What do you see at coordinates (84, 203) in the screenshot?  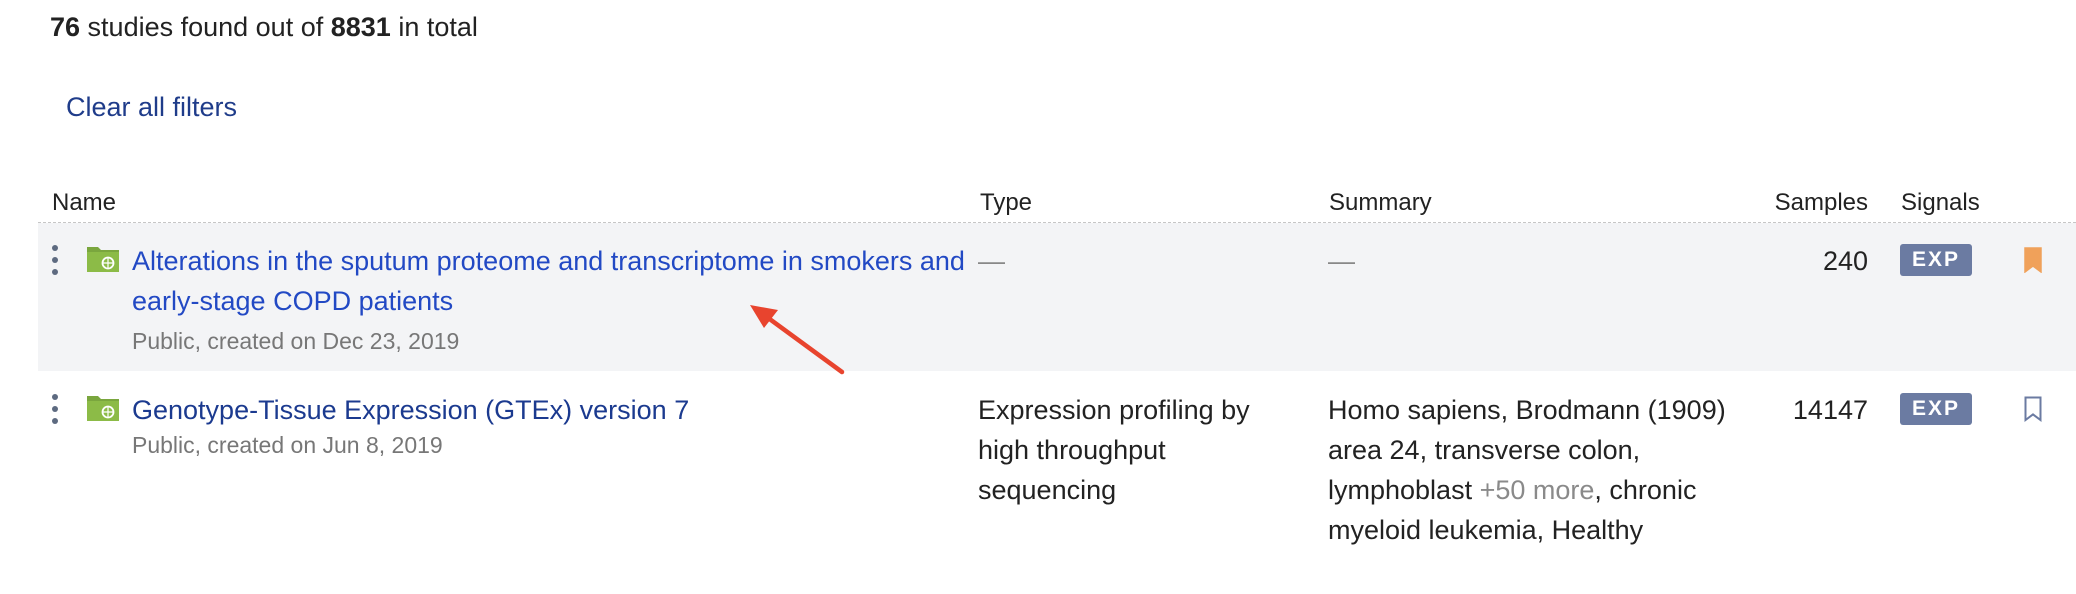 I see `column-header-name: Name` at bounding box center [84, 203].